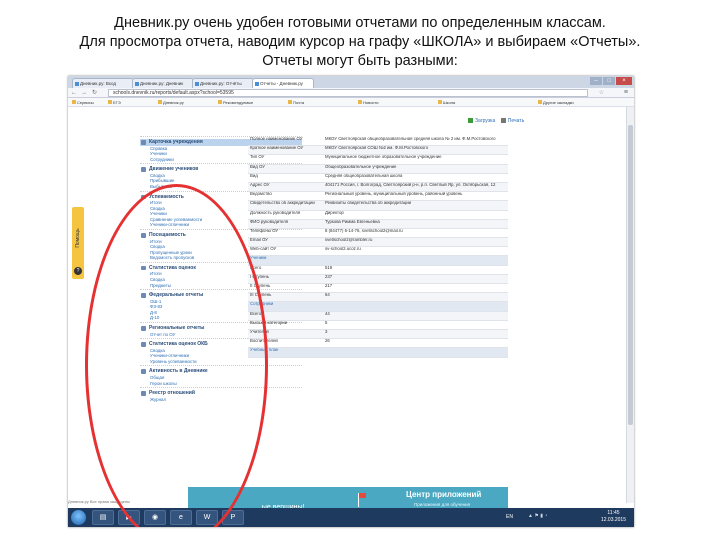 The width and height of the screenshot is (720, 540). I want to click on table-cell-value: Туркова Римма Евгеньевна, so click(352, 221).